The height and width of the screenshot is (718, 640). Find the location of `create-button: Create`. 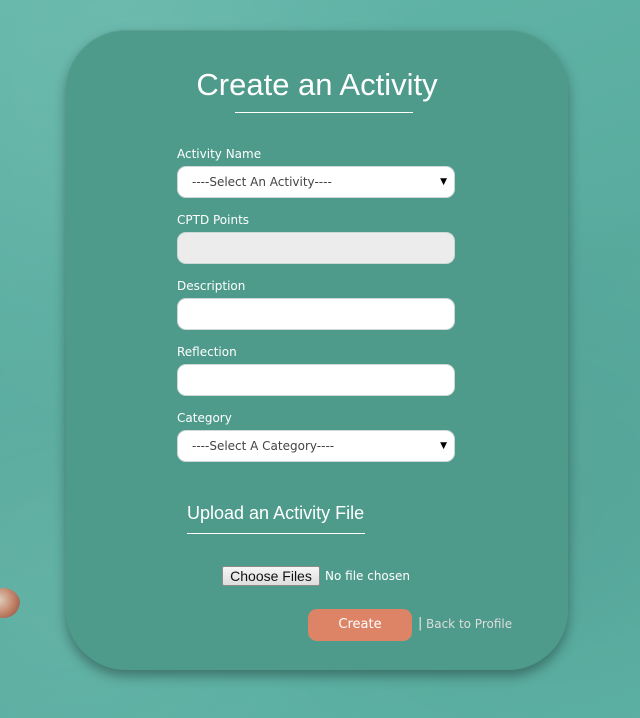

create-button: Create is located at coordinates (360, 625).